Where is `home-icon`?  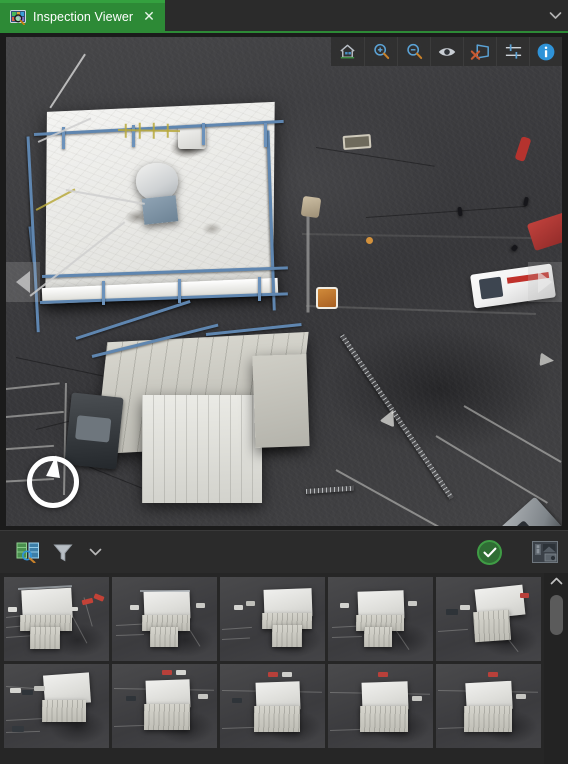
home-icon is located at coordinates (347, 51).